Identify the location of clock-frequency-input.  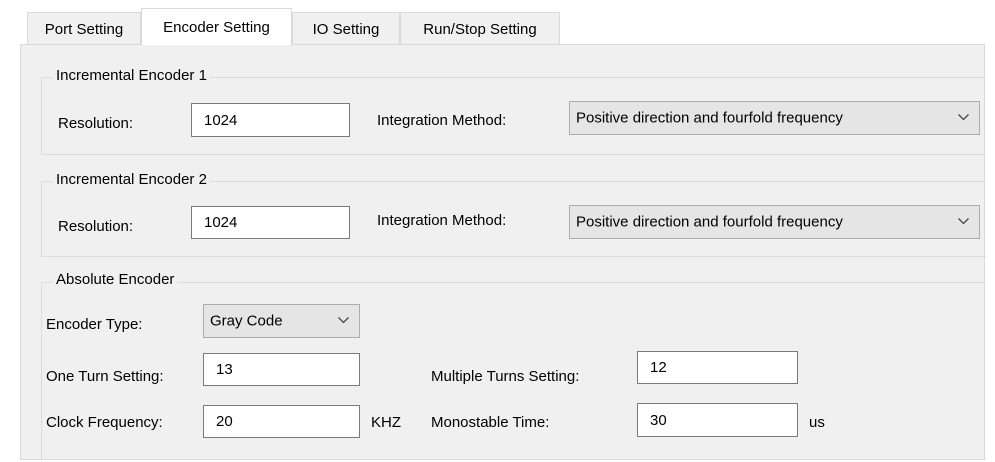
(281, 421).